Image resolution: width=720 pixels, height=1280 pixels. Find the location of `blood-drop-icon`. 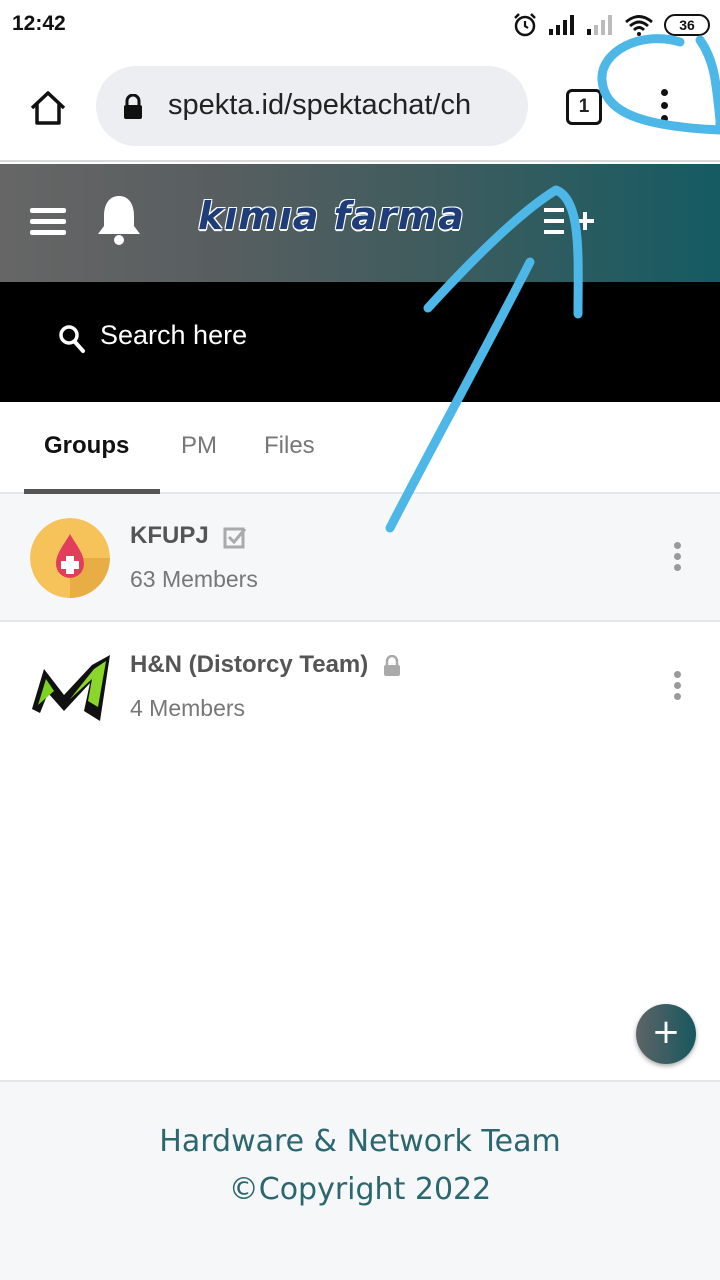

blood-drop-icon is located at coordinates (70, 558).